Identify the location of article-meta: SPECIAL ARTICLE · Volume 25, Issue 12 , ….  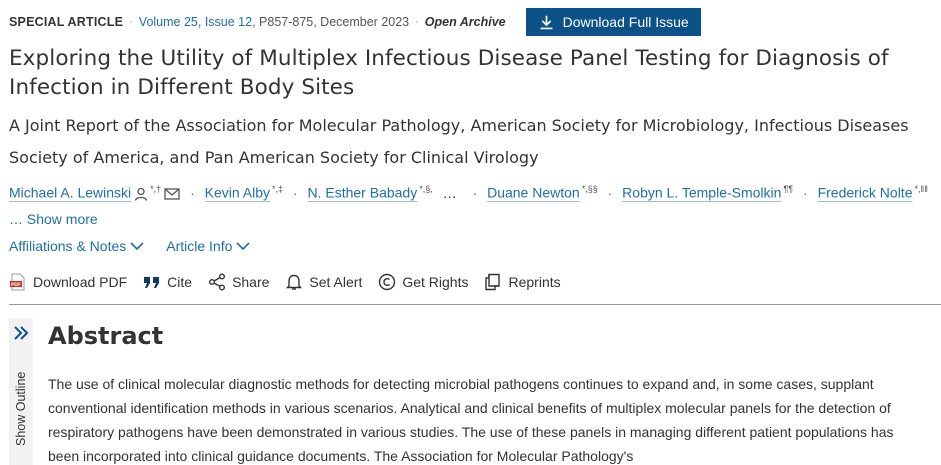
(475, 22).